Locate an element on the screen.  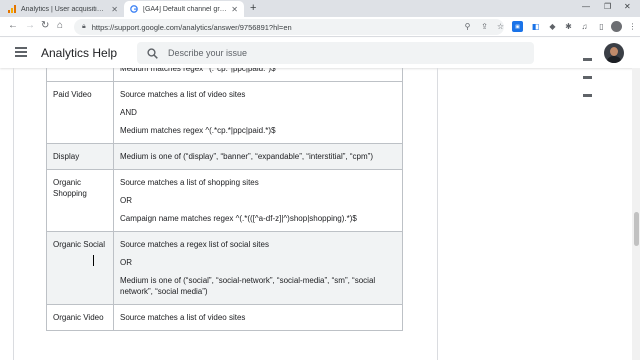
page-title: Analytics Help is located at coordinates (79, 53).